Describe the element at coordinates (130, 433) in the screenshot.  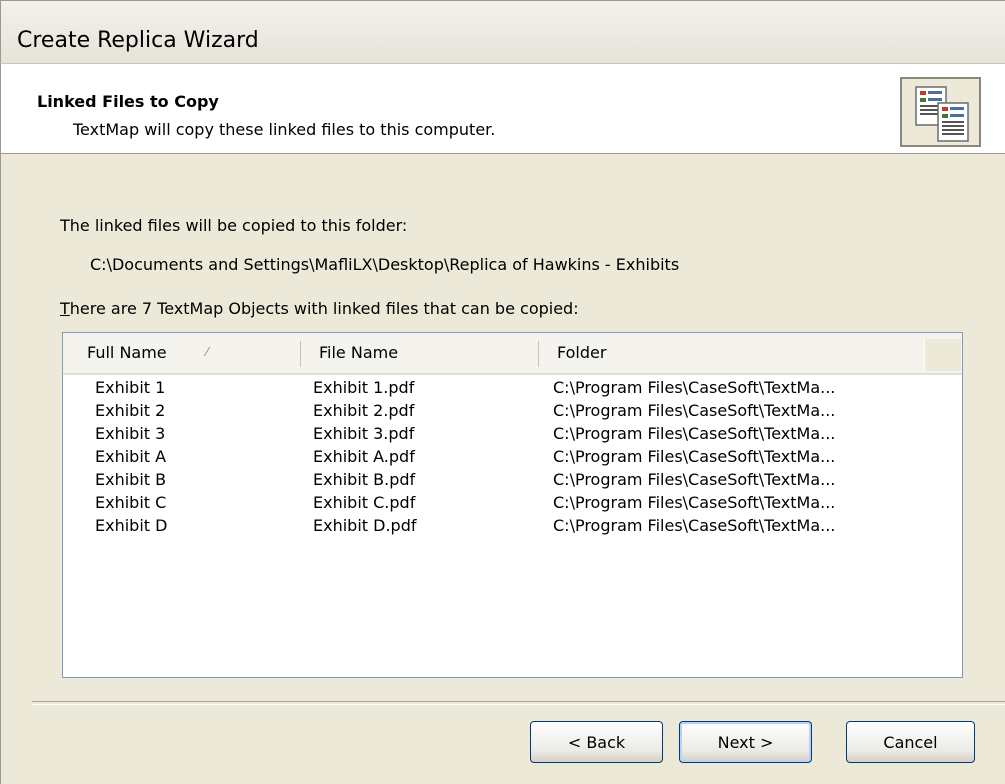
I see `cell-full-name: Exhibit 3` at that location.